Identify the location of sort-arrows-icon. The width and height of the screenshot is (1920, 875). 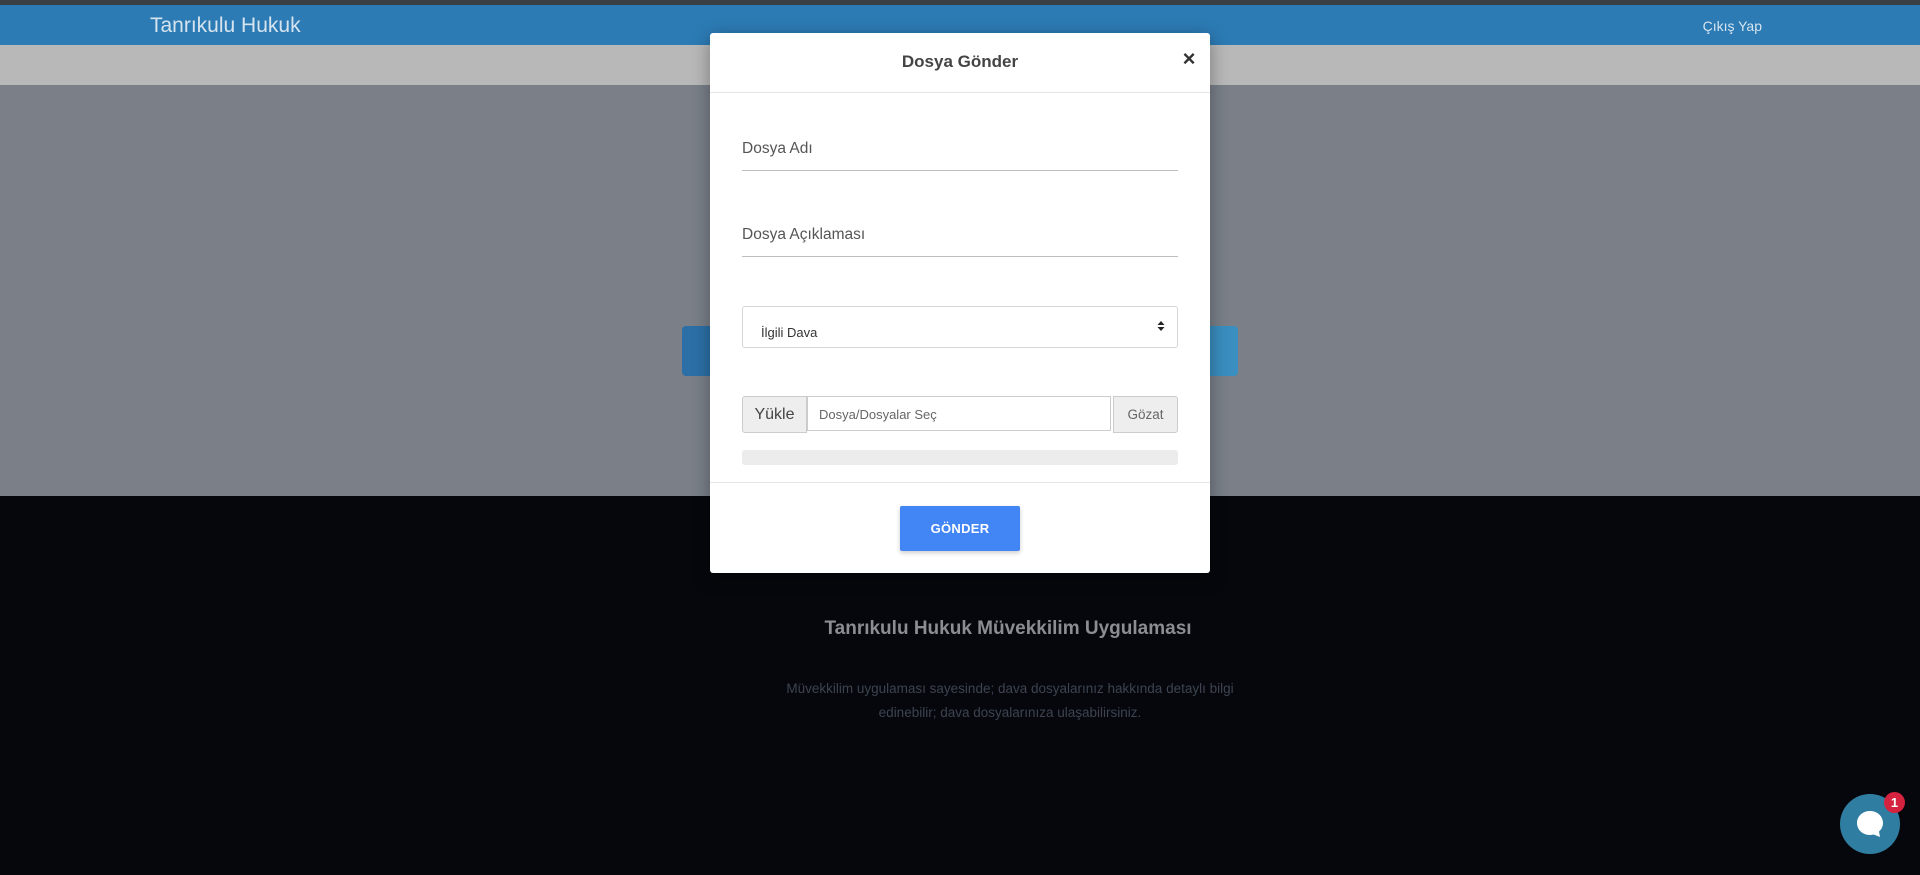
(1161, 326).